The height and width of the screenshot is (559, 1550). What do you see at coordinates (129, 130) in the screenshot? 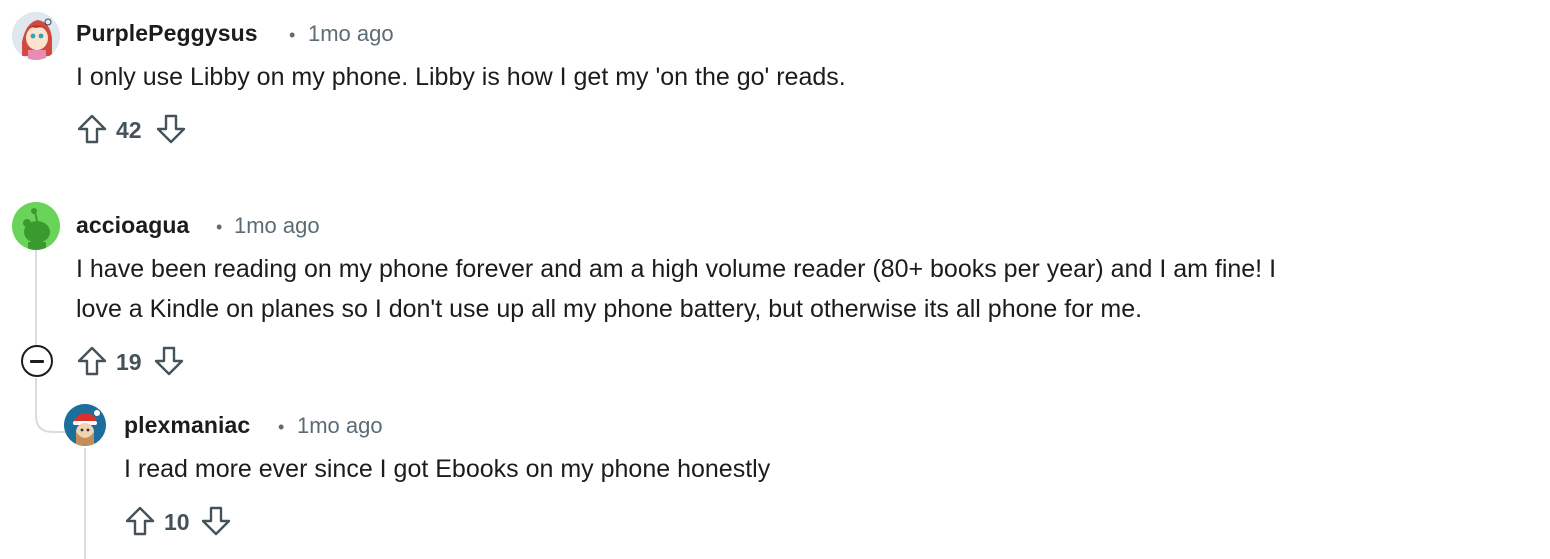
I see `vote-count: 42` at bounding box center [129, 130].